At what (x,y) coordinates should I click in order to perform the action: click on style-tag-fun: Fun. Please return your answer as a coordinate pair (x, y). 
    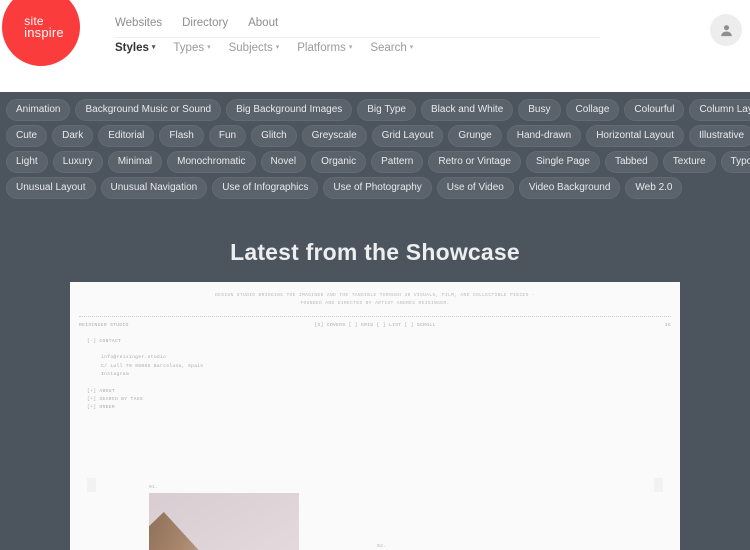
    Looking at the image, I should click on (227, 136).